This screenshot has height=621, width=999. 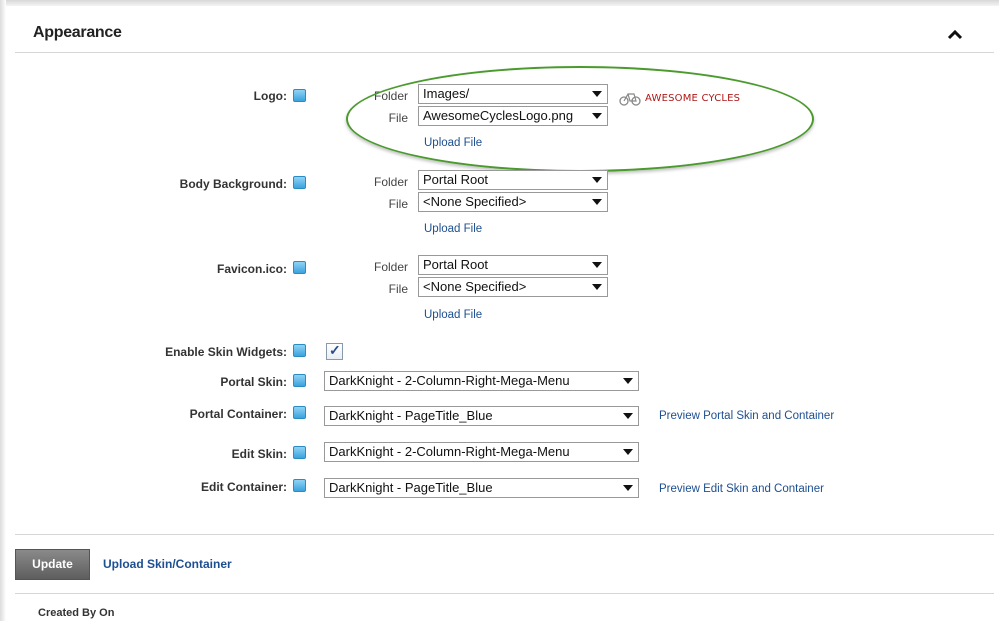 I want to click on edit-skin-label: Edit Skin:, so click(x=259, y=454).